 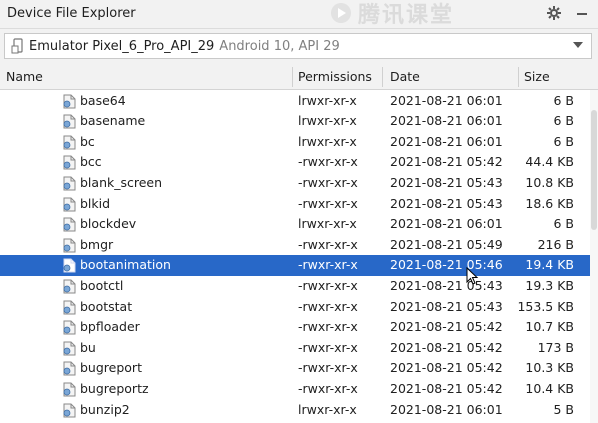 I want to click on file-name: bootctl, so click(x=102, y=285).